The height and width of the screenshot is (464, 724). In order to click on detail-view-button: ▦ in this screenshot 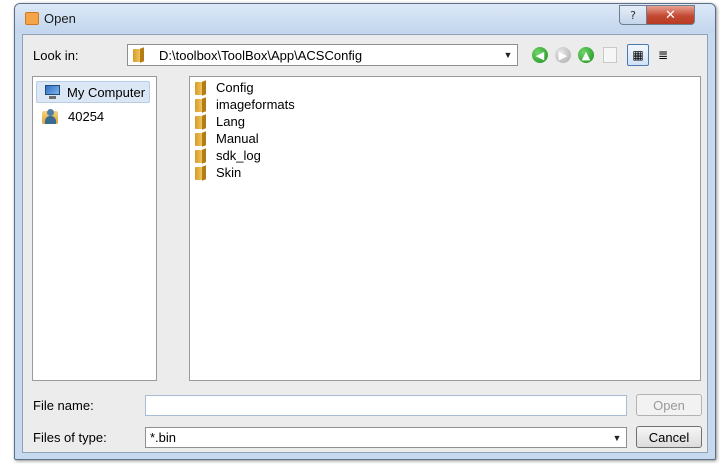, I will do `click(638, 55)`.